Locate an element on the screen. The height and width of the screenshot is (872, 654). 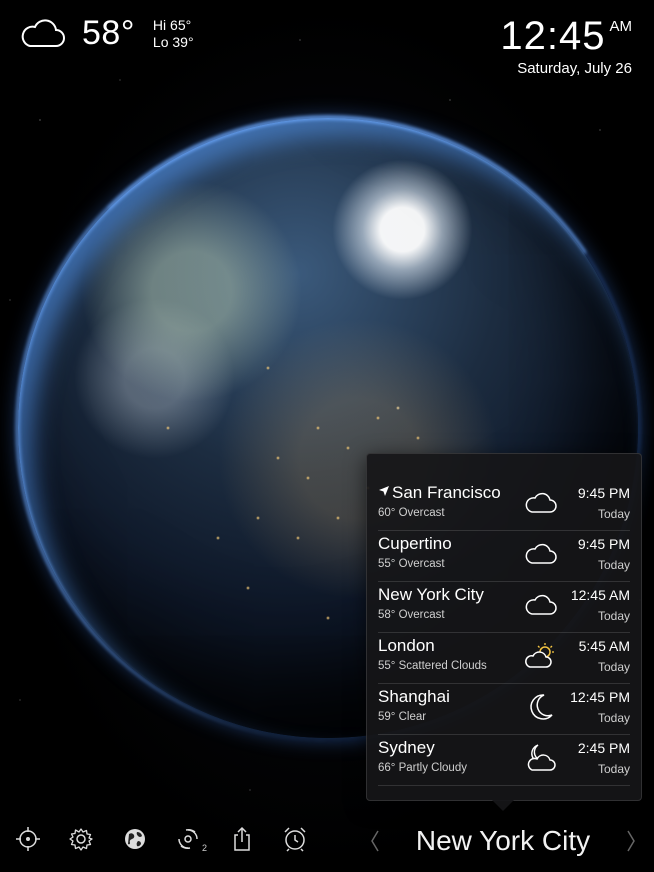
current-temperature: 58° is located at coordinates (108, 33).